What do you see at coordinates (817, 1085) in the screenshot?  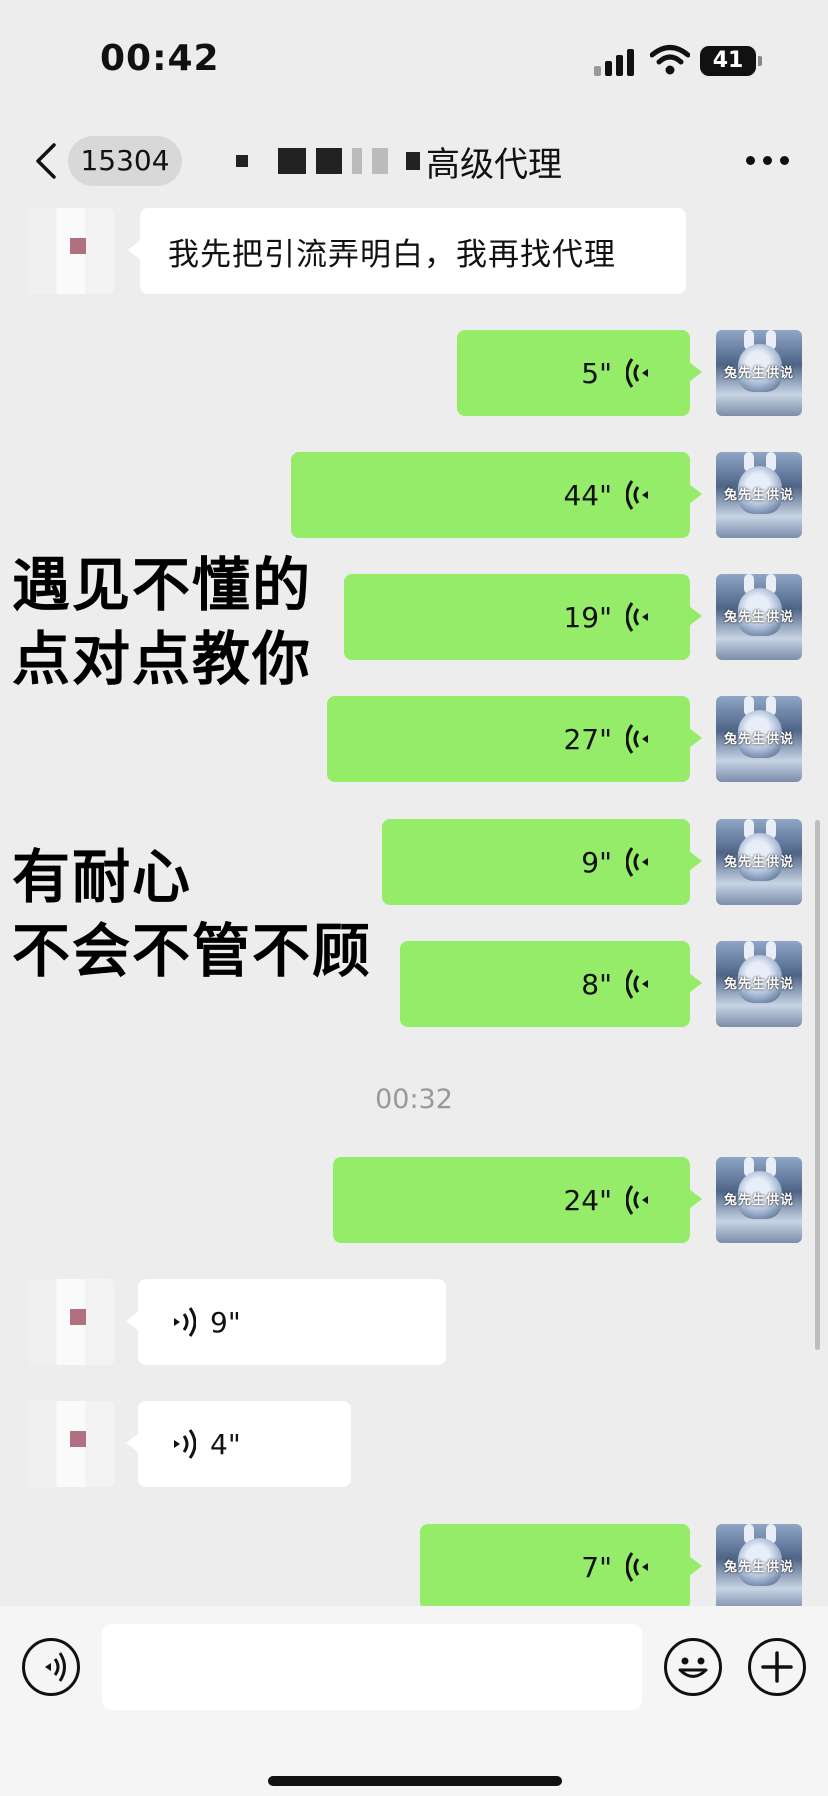 I see `scrollbar` at bounding box center [817, 1085].